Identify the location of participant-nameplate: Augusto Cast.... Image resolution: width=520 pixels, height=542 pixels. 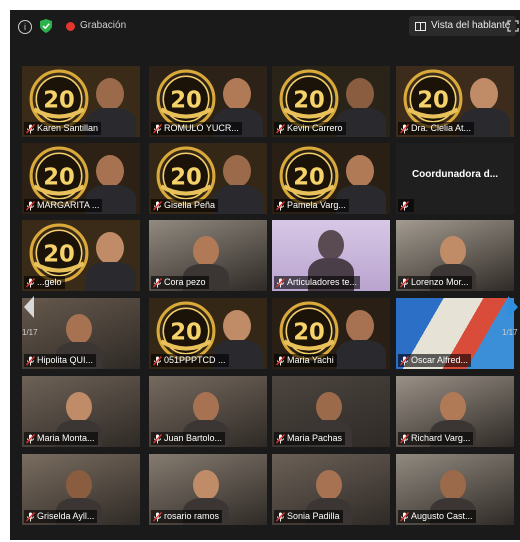
(437, 516).